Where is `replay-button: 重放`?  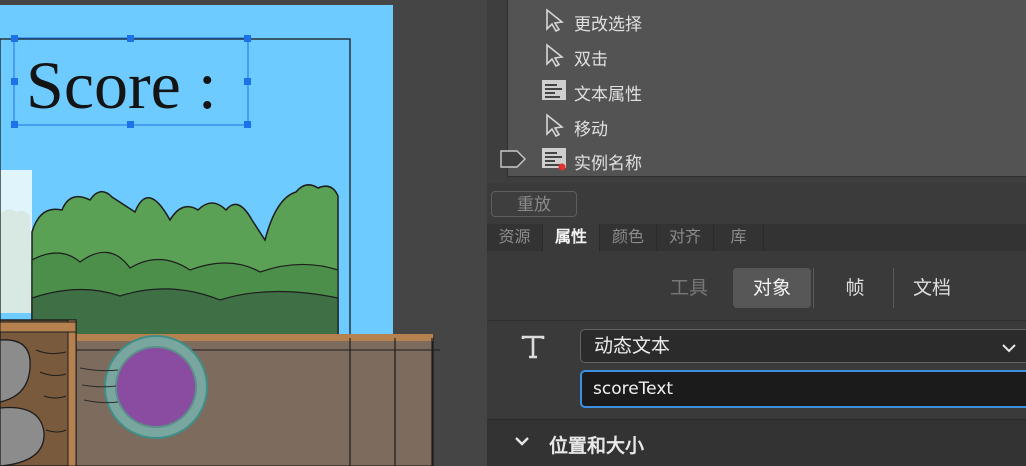
replay-button: 重放 is located at coordinates (534, 204).